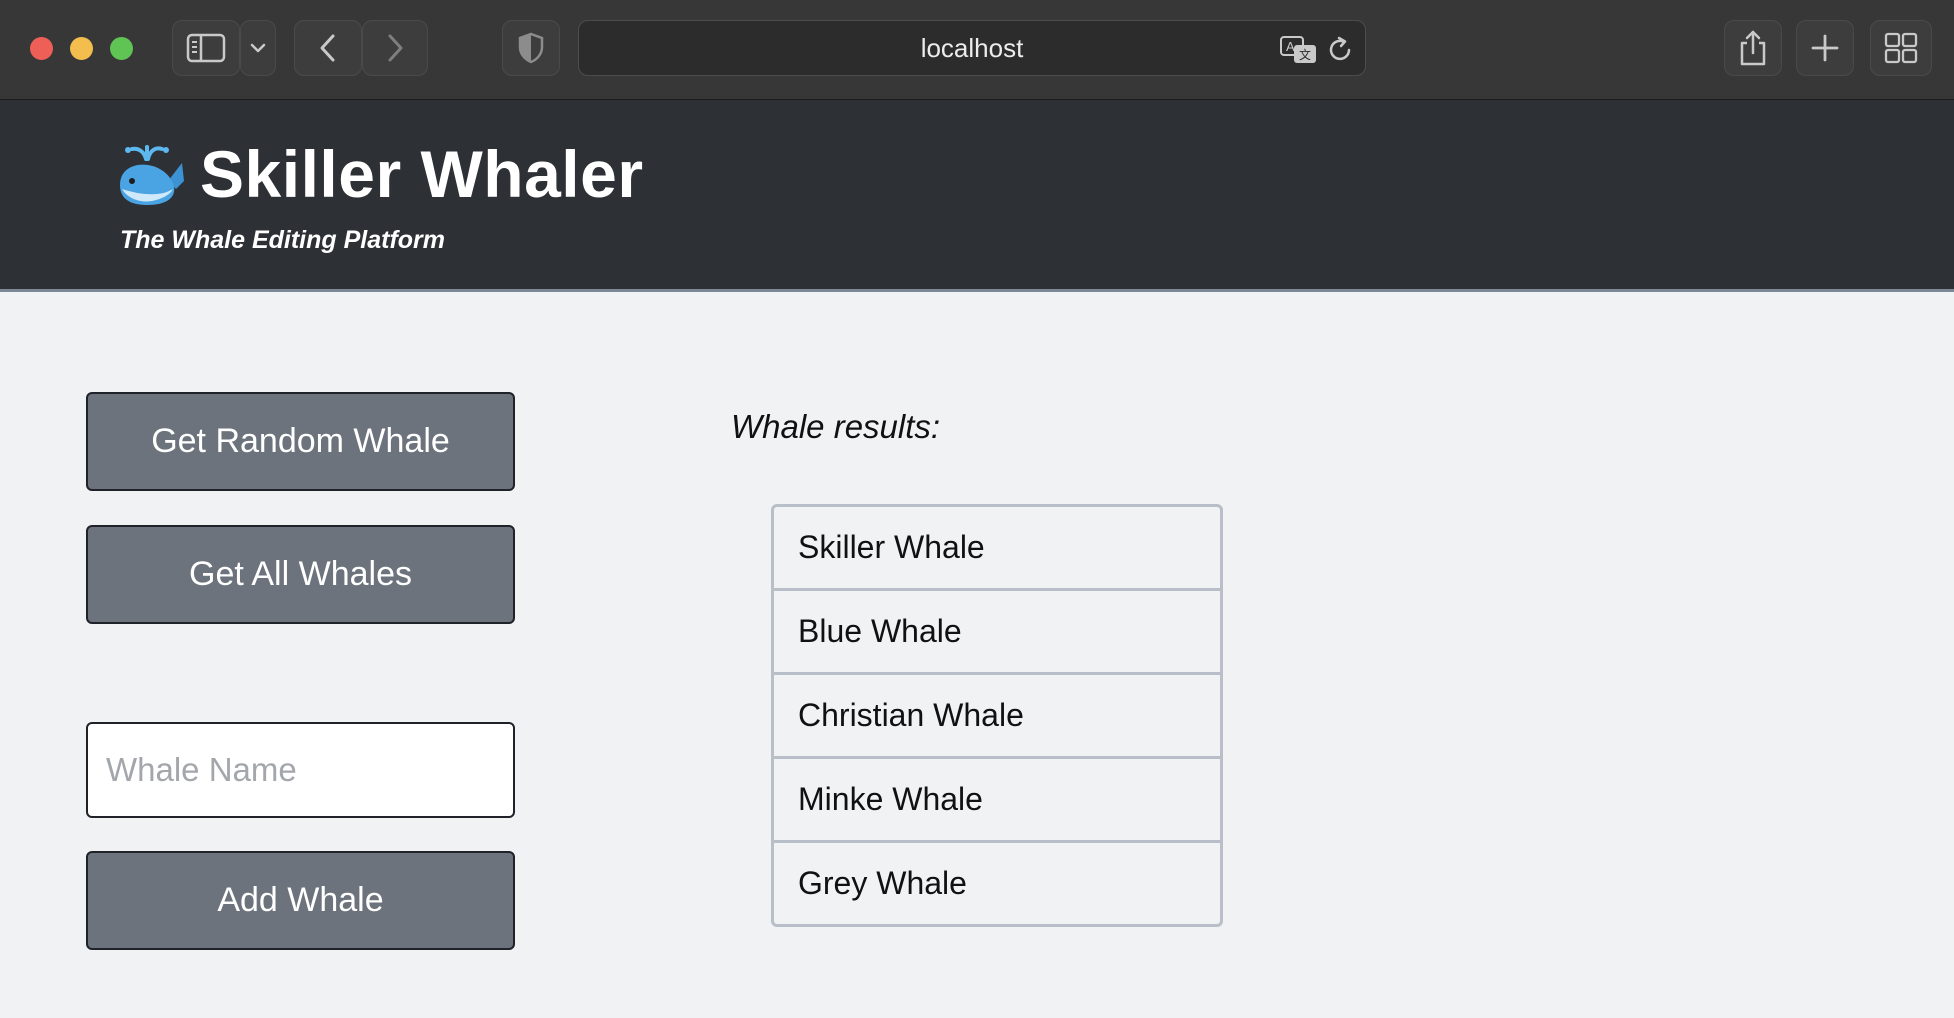 This screenshot has height=1018, width=1954. I want to click on minimize-window-button, so click(81, 48).